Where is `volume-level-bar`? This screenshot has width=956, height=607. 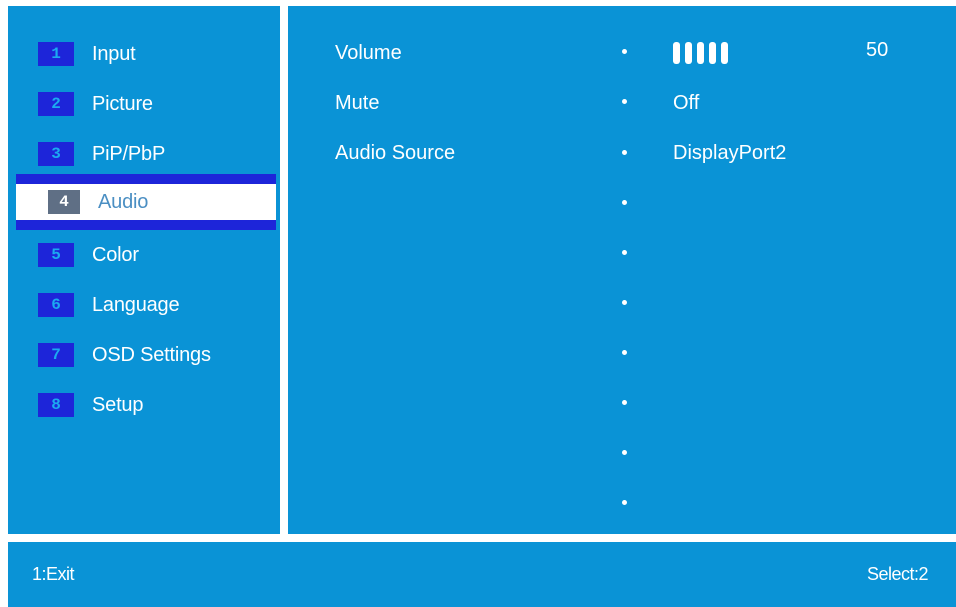
volume-level-bar is located at coordinates (700, 53).